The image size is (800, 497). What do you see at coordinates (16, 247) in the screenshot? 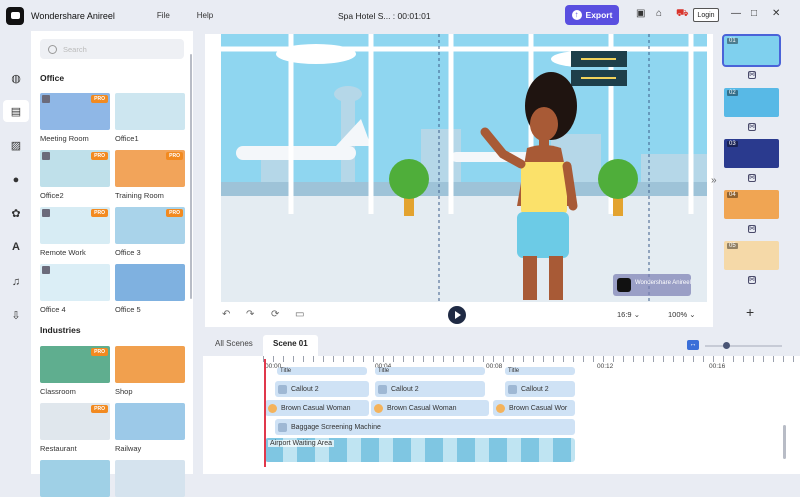
I see `text-icon: A` at bounding box center [16, 247].